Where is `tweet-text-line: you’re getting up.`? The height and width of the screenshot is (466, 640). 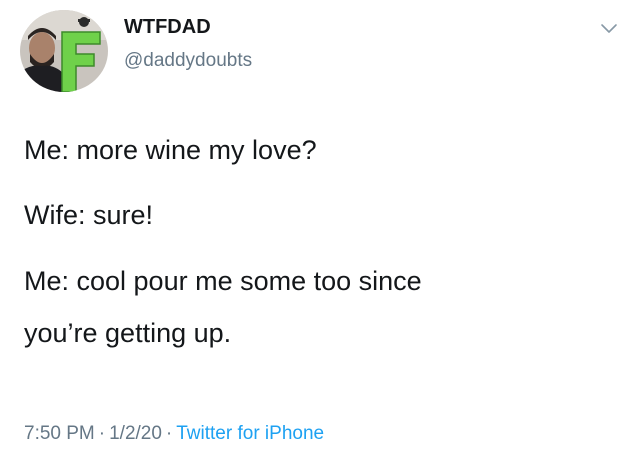
tweet-text-line: you’re getting up. is located at coordinates (128, 333).